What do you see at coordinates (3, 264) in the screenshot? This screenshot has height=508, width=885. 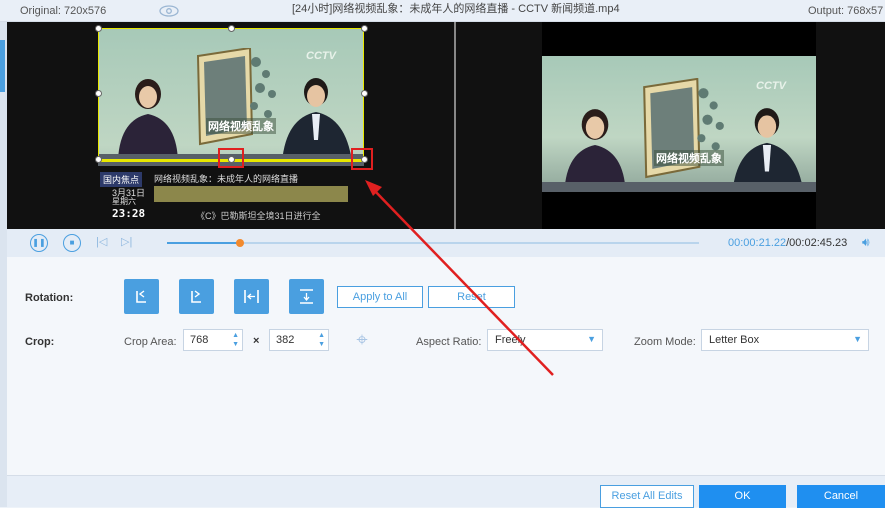 I see `left-edge` at bounding box center [3, 264].